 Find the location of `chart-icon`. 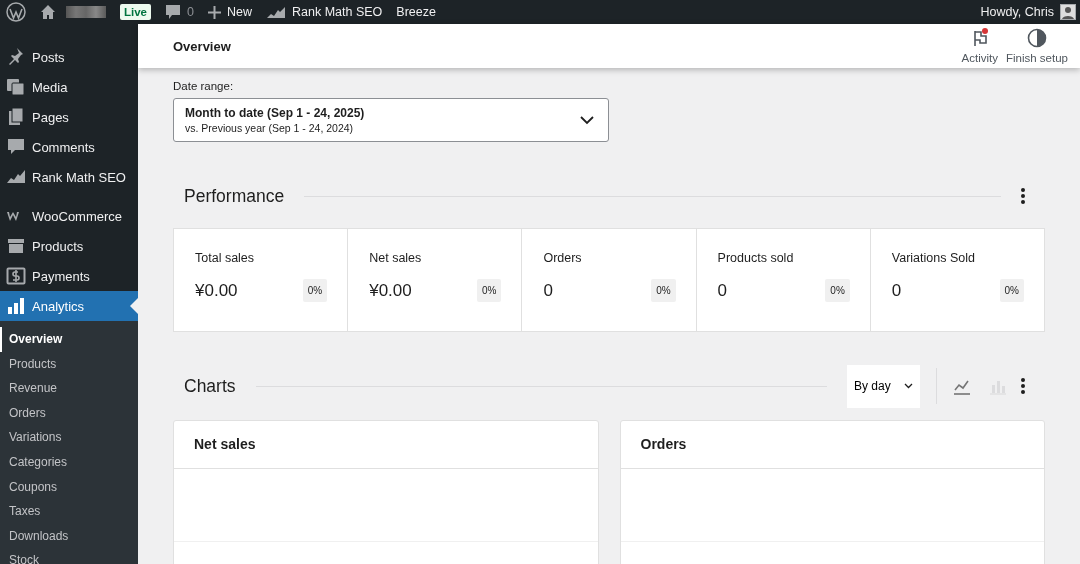

chart-icon is located at coordinates (276, 12).